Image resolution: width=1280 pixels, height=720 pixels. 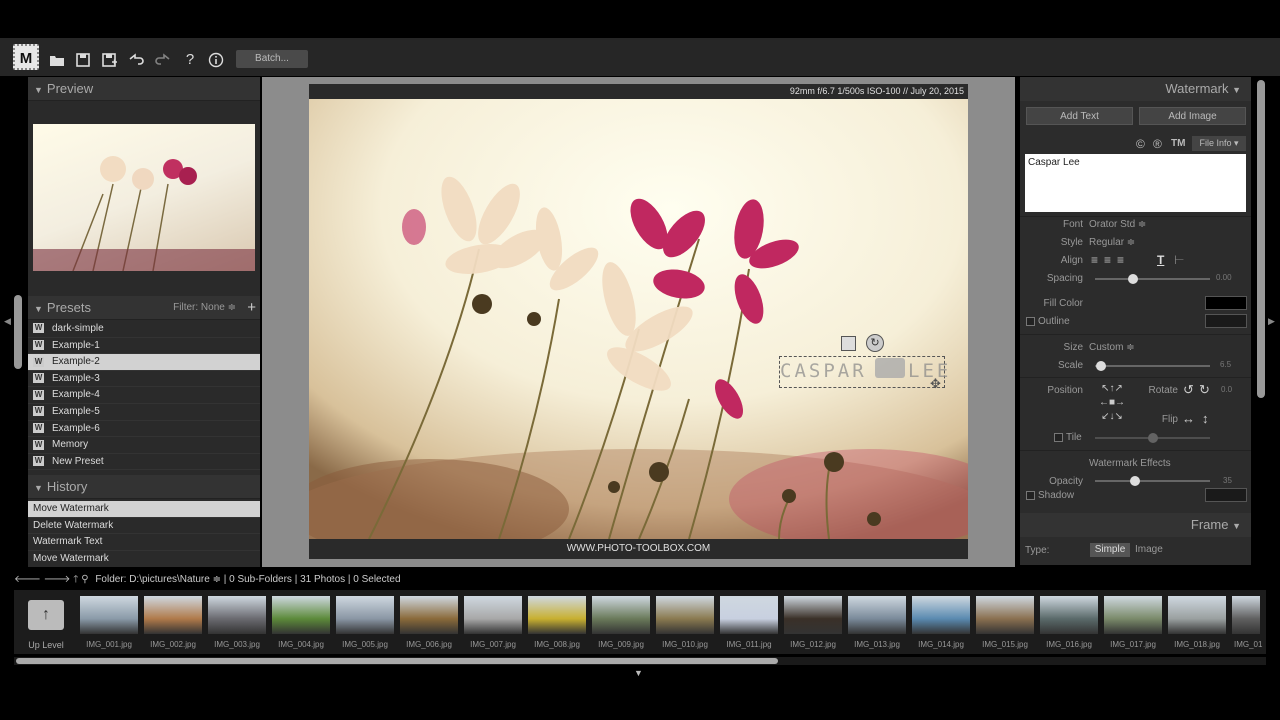 I want to click on copyright-symbol-icon: ©, so click(x=1140, y=144).